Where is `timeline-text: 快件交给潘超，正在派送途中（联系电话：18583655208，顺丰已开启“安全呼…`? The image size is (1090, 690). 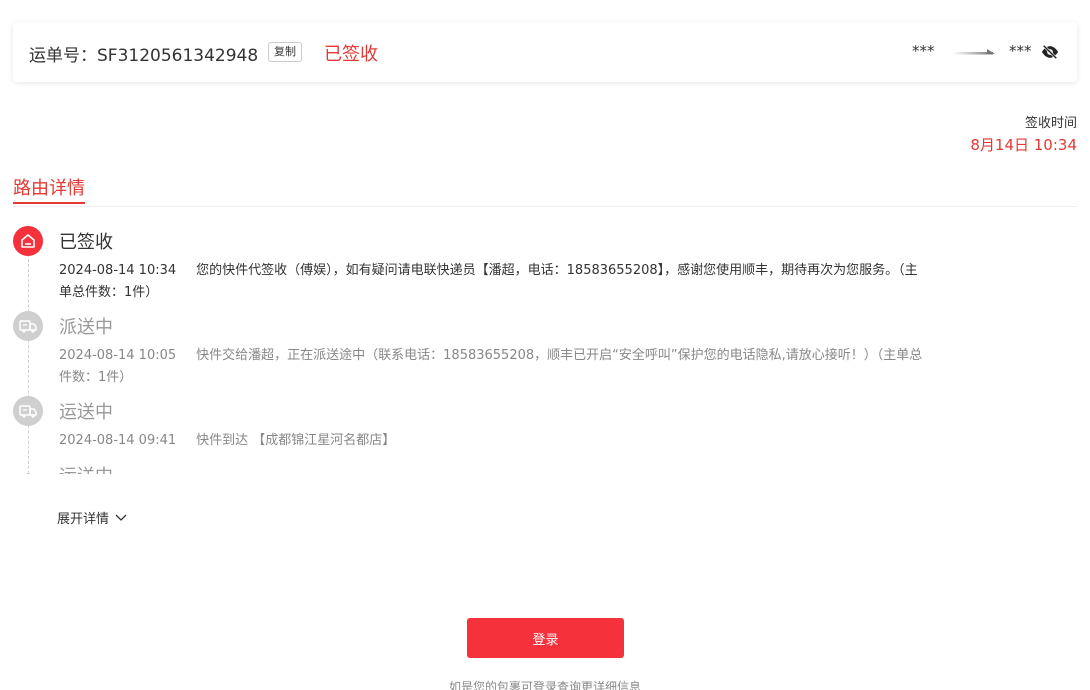 timeline-text: 快件交给潘超，正在派送途中（联系电话：18583655208，顺丰已开启“安全呼… is located at coordinates (491, 366).